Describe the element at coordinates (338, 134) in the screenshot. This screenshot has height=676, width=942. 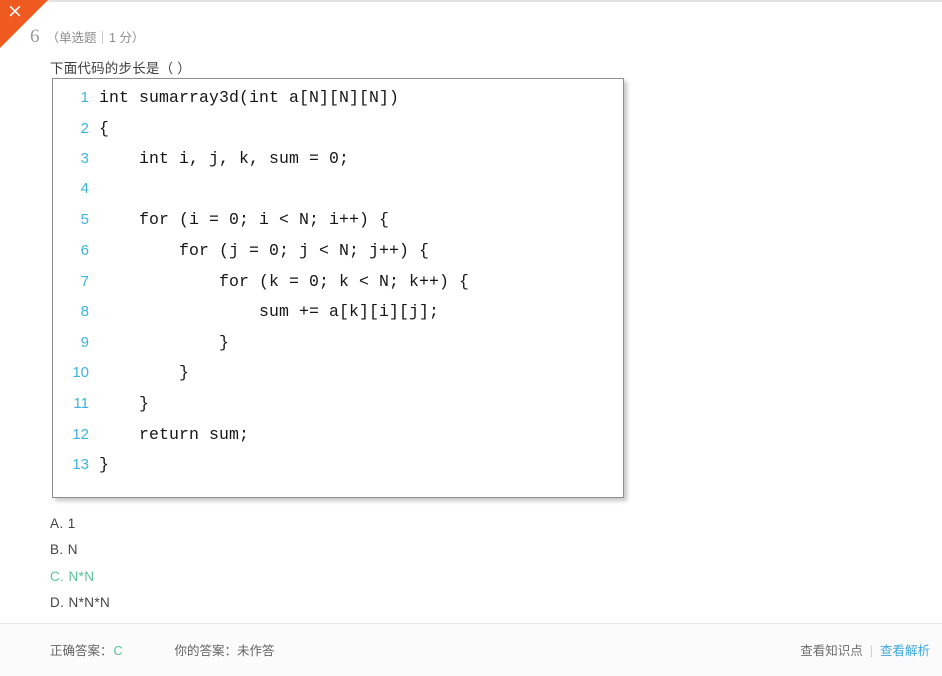
I see `code-line: 2 {` at that location.